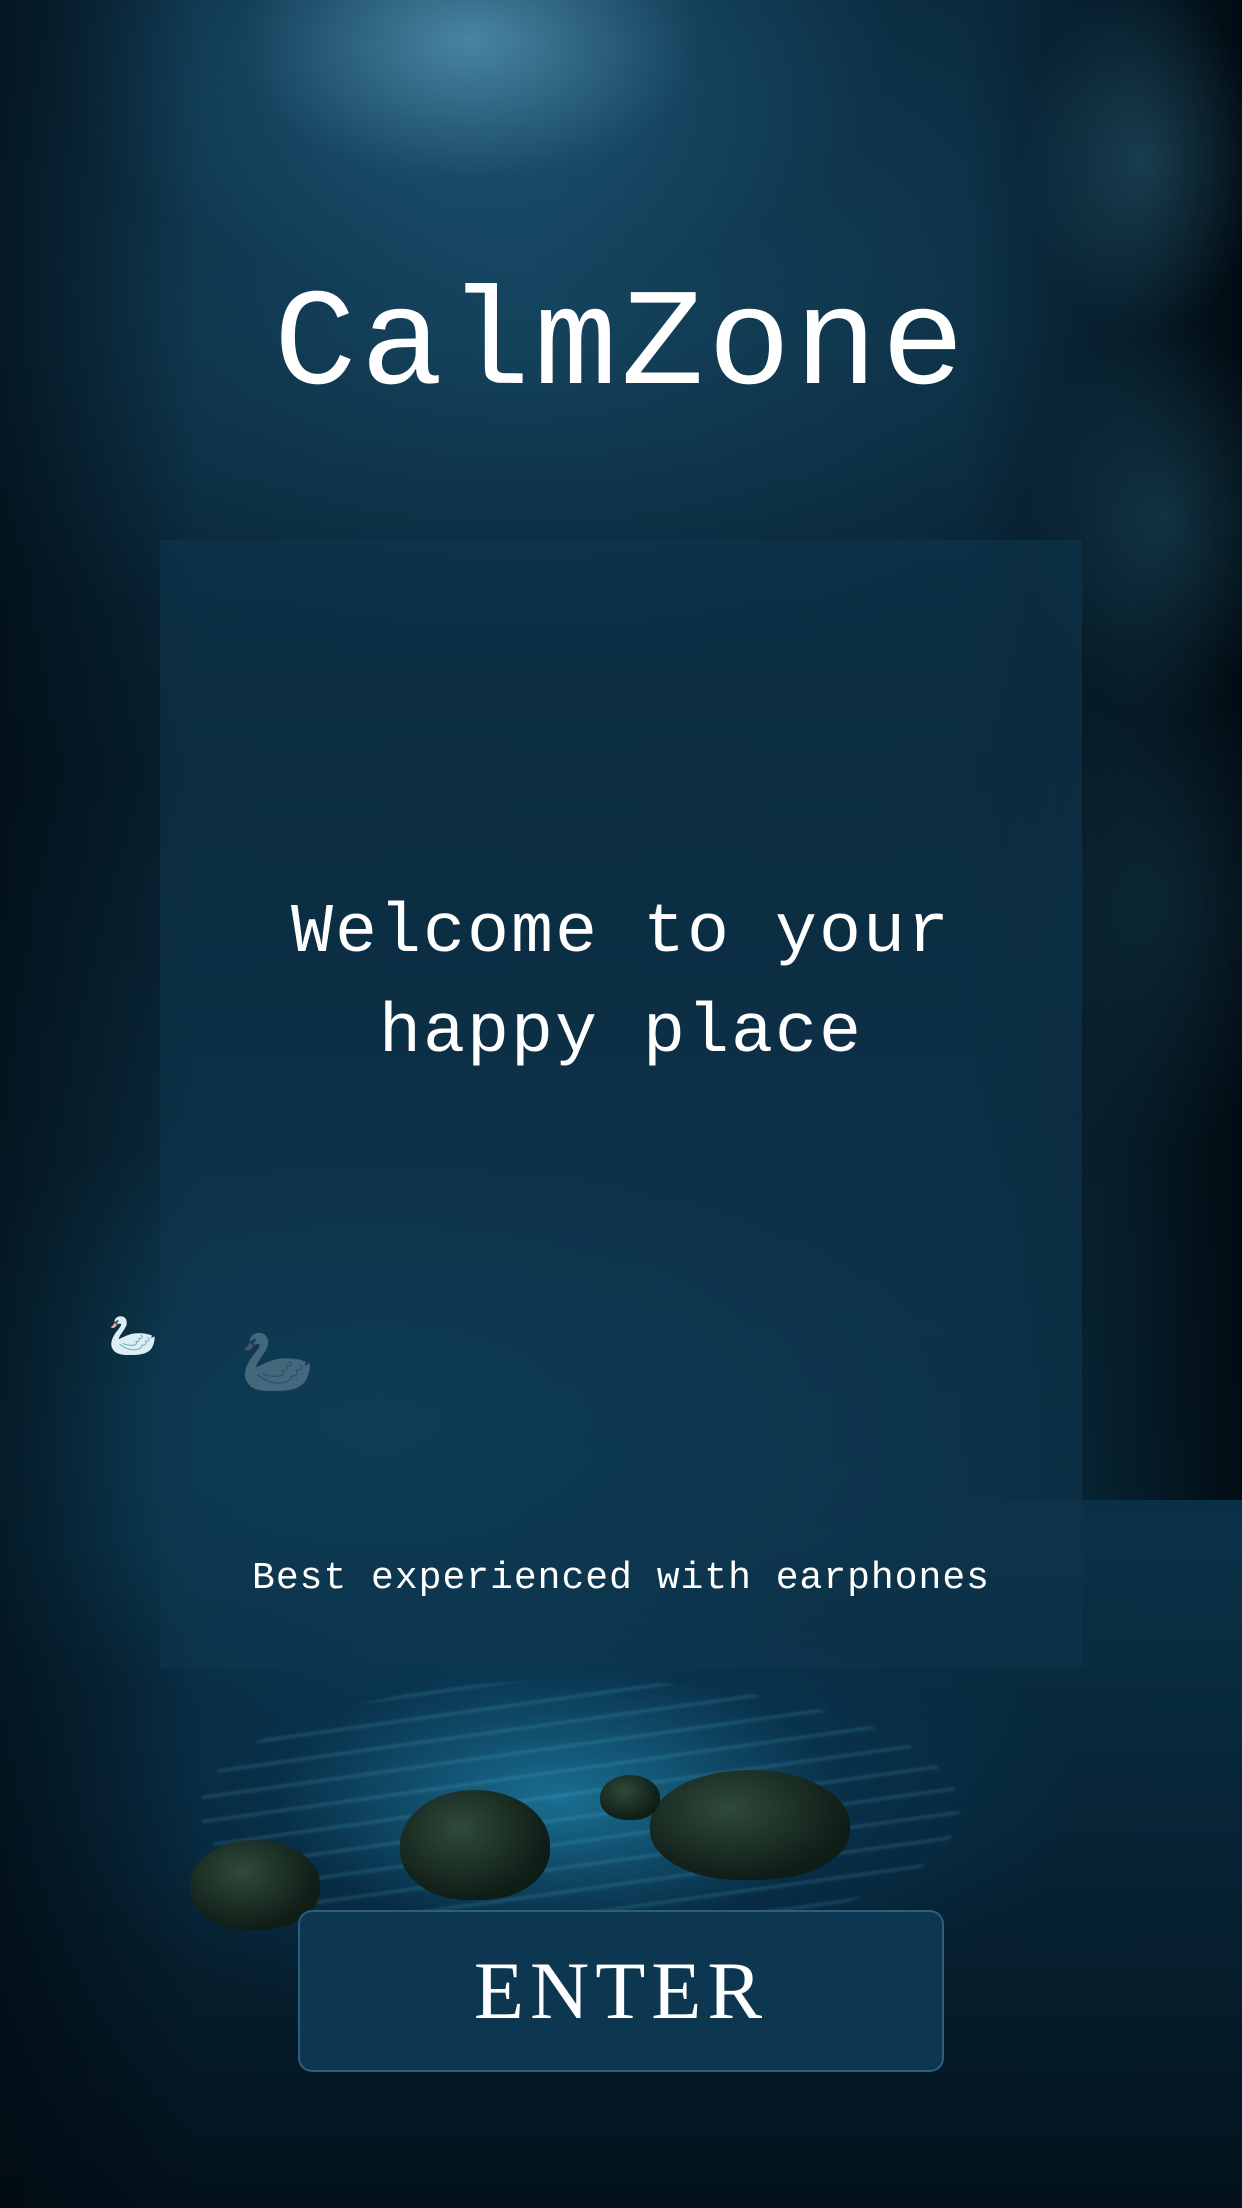 Image resolution: width=1242 pixels, height=2208 pixels. What do you see at coordinates (621, 1578) in the screenshot?
I see `earphones-hint: Best experienced with earphones` at bounding box center [621, 1578].